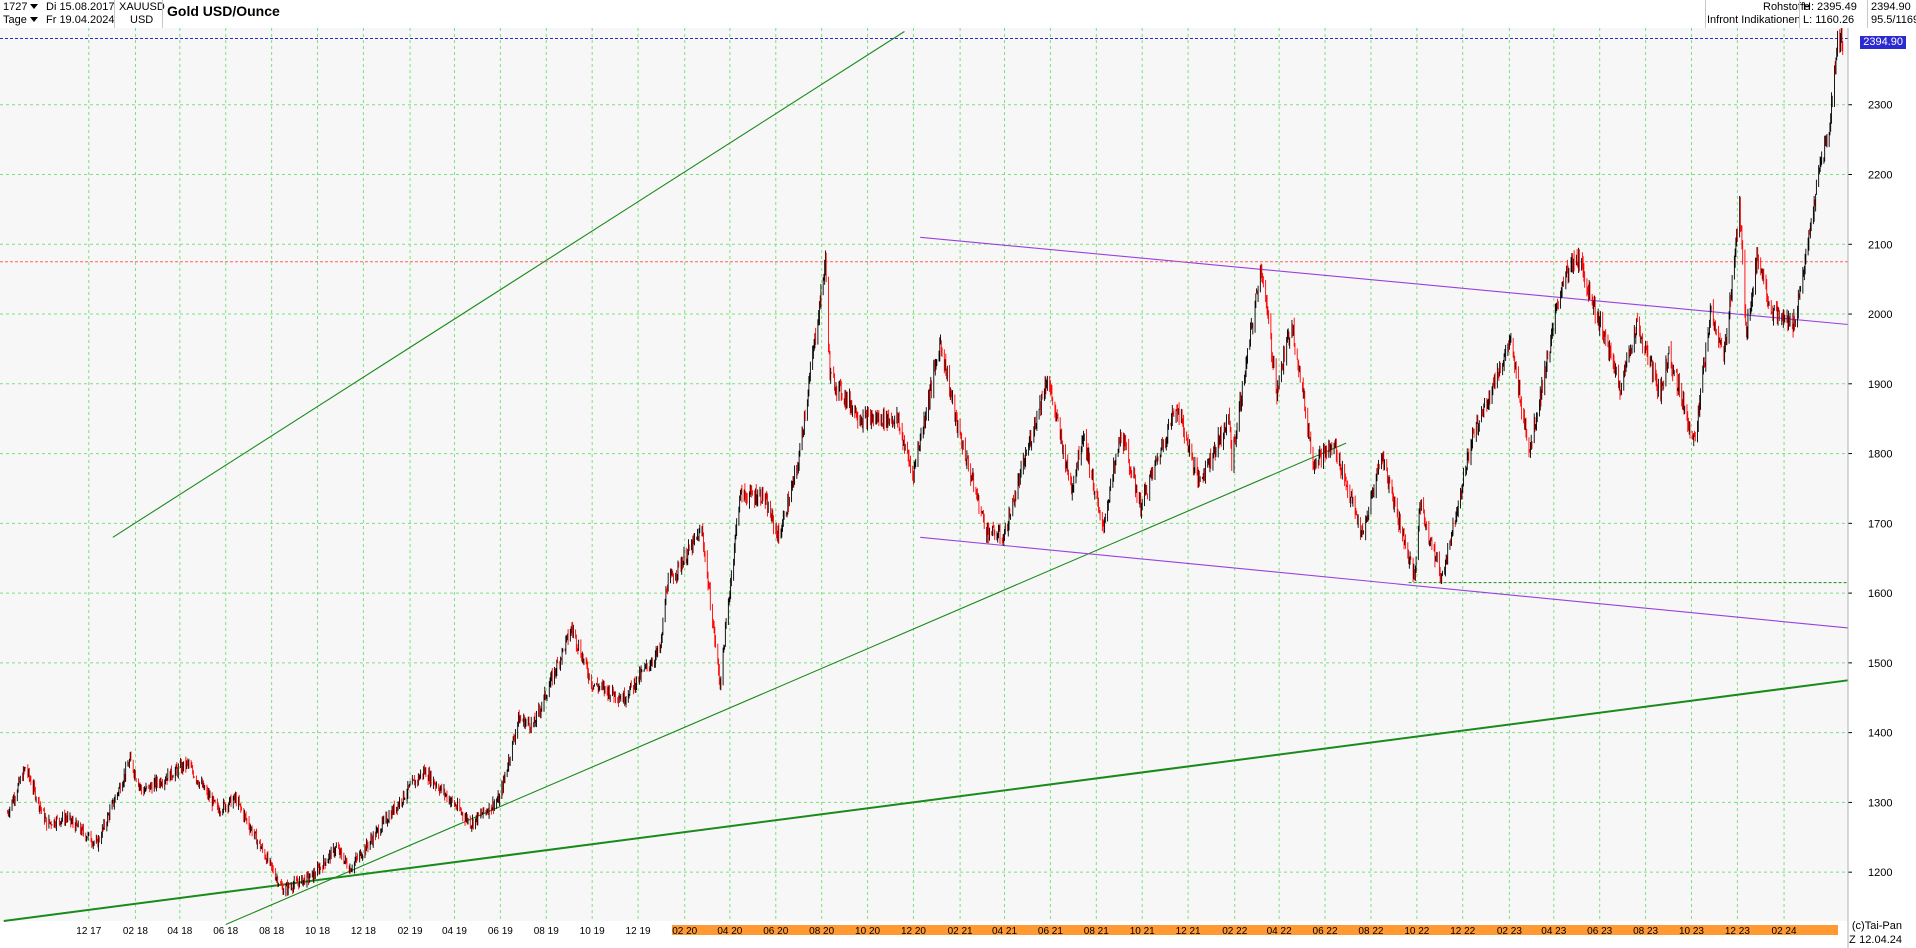 This screenshot has height=948, width=1916. Describe the element at coordinates (80, 20) in the screenshot. I see `end-date: Fr 19.04.2024` at that location.